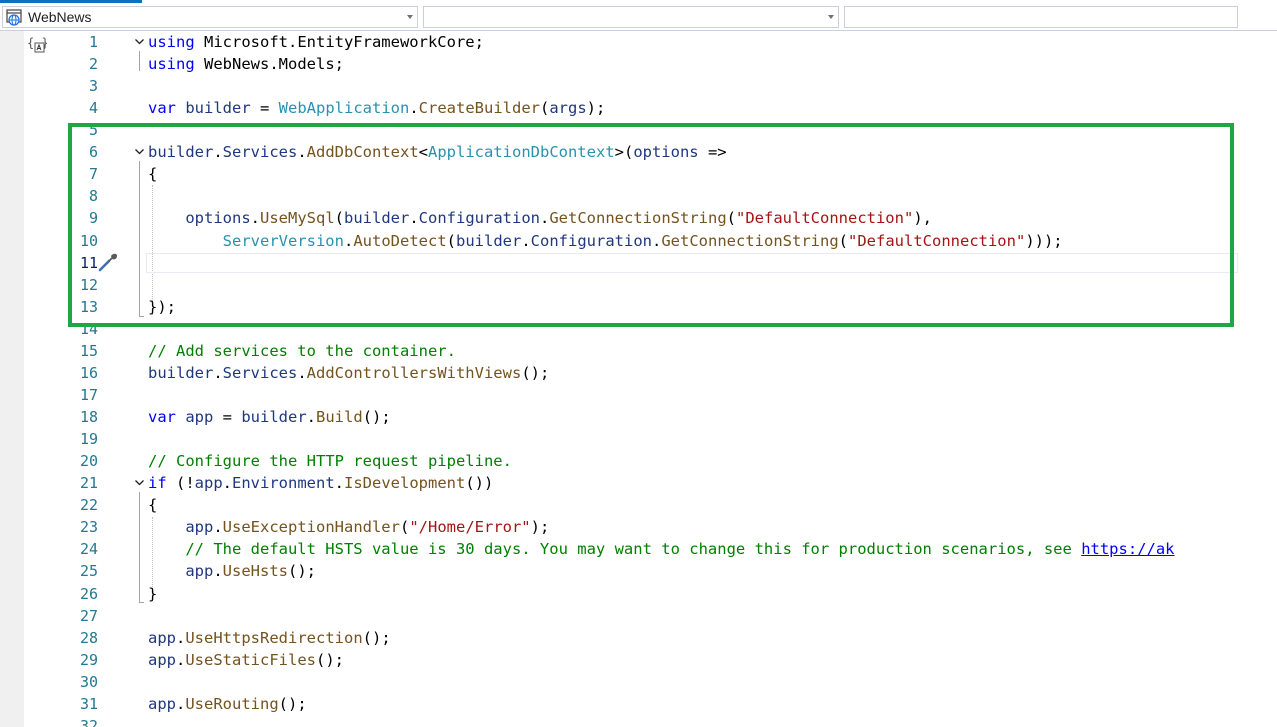 Image resolution: width=1277 pixels, height=727 pixels. I want to click on line-number: 22, so click(88, 505).